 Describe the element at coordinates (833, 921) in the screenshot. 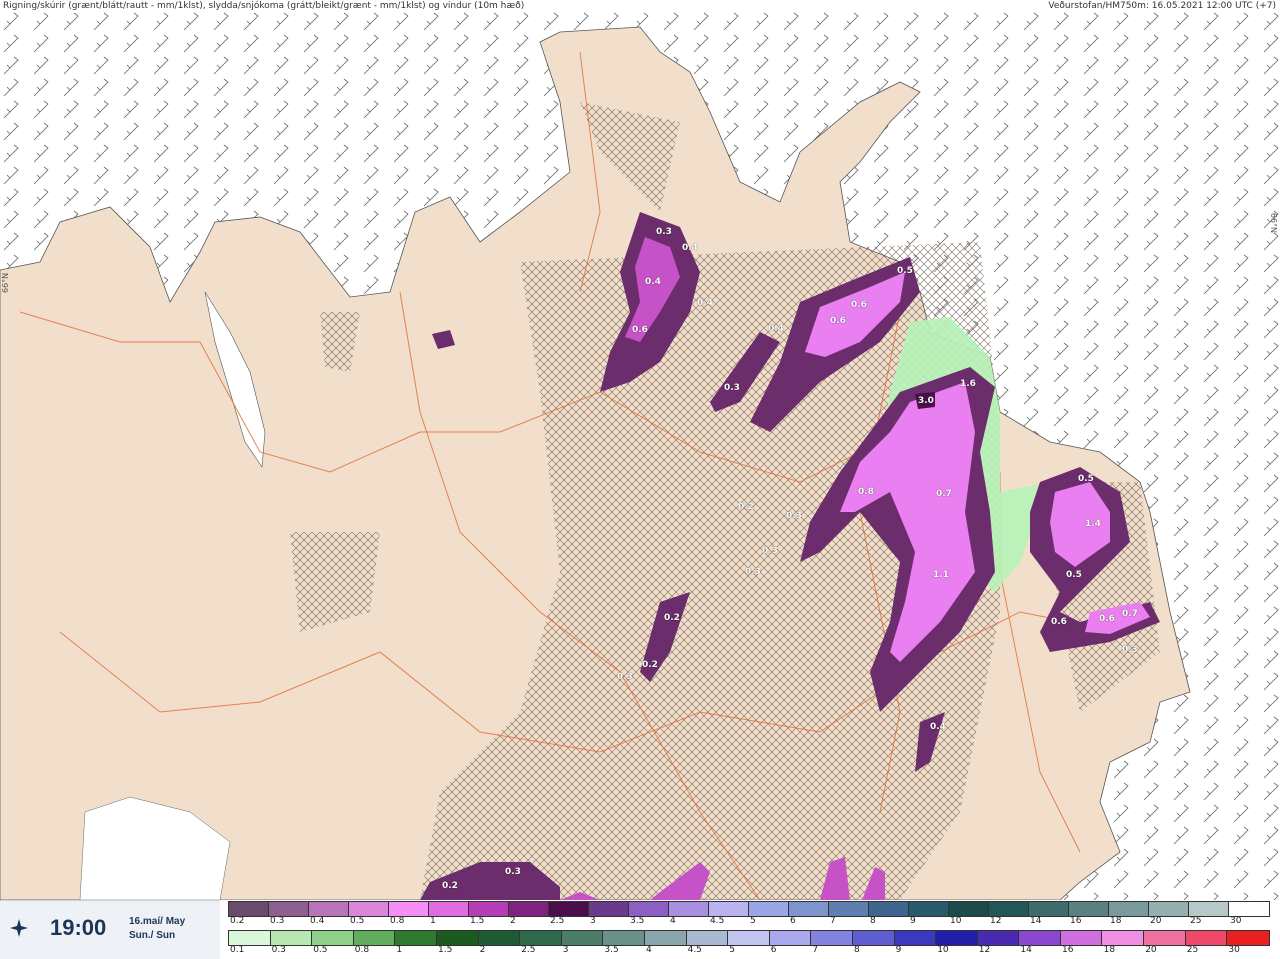

I see `snow-scale-label: 7` at that location.